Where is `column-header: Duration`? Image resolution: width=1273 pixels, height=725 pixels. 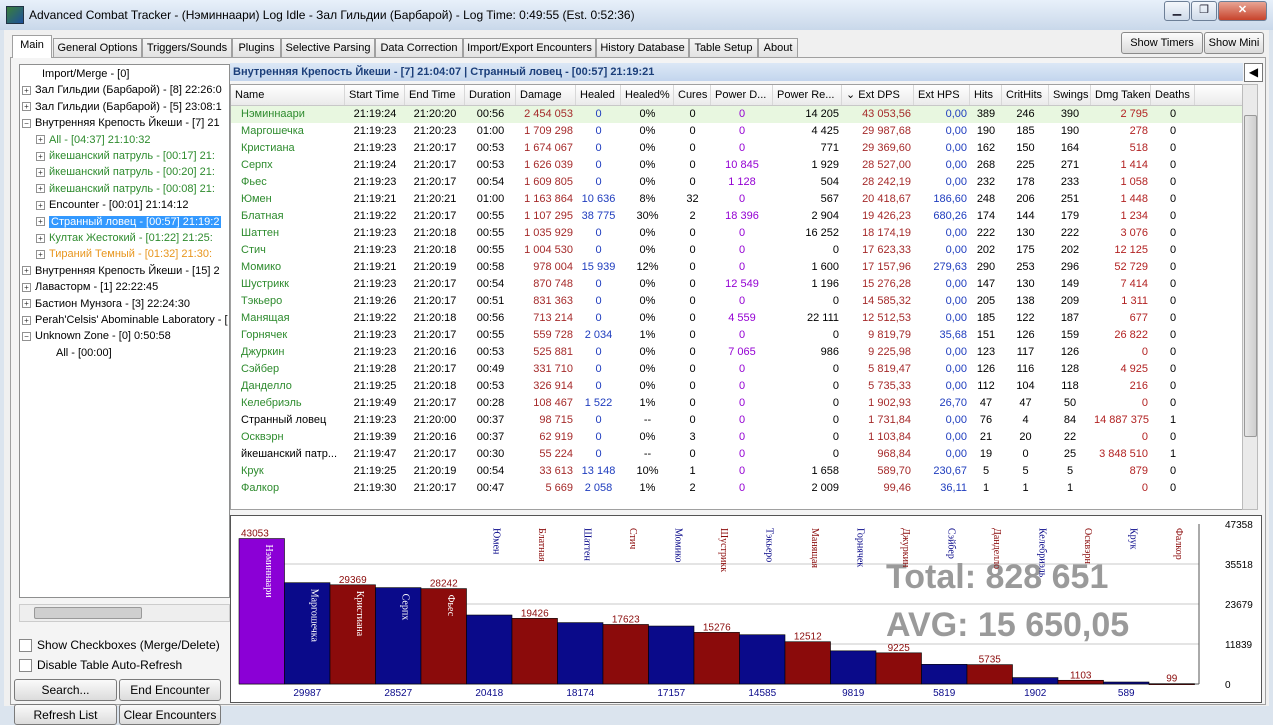 column-header: Duration is located at coordinates (490, 95).